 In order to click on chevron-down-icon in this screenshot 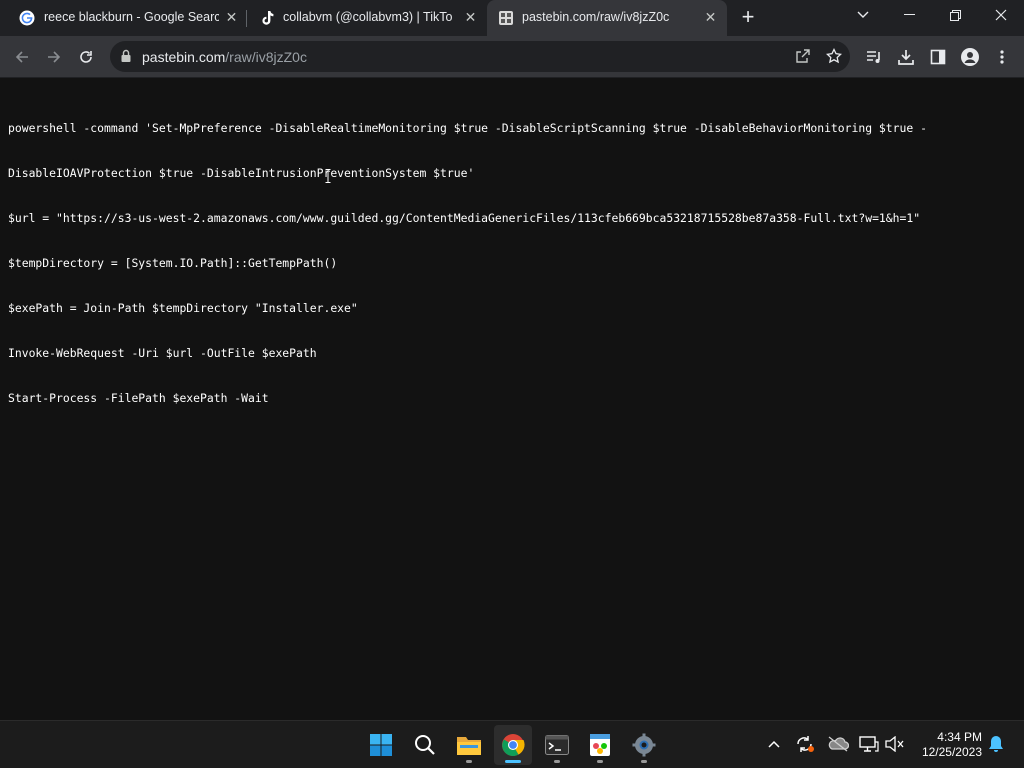, I will do `click(863, 14)`.